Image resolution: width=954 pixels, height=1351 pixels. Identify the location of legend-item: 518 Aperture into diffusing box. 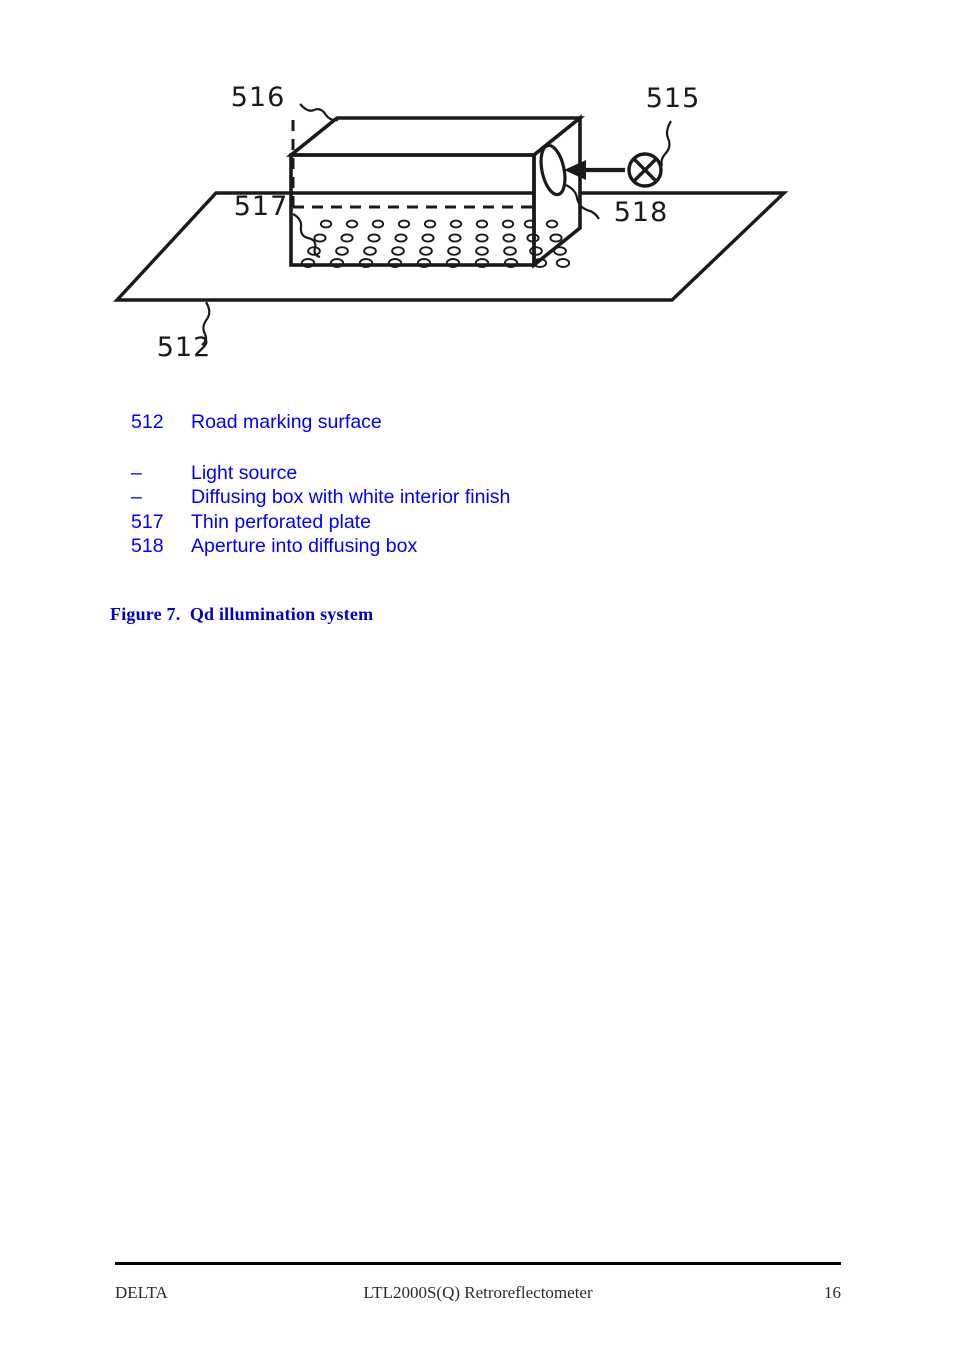
(481, 546).